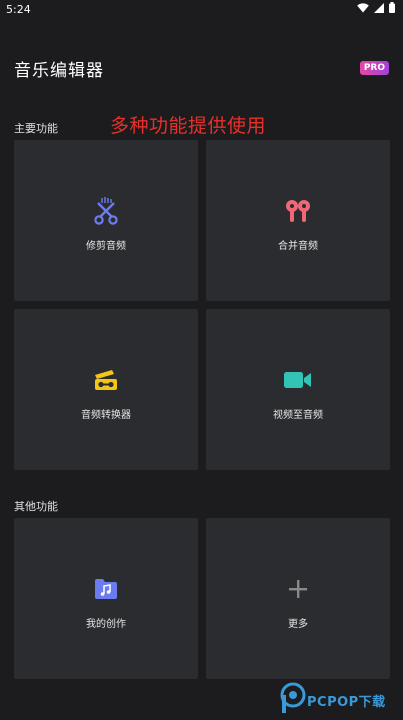  Describe the element at coordinates (392, 9) in the screenshot. I see `battery-icon` at that location.